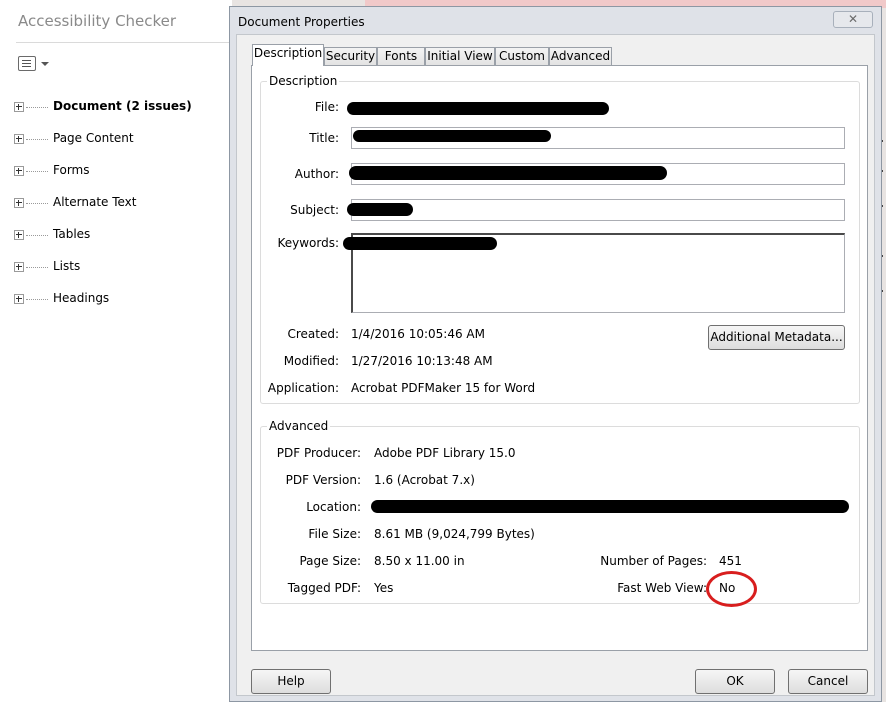 This screenshot has width=886, height=702. What do you see at coordinates (460, 56) in the screenshot?
I see `tab-initial-view: Initial View` at bounding box center [460, 56].